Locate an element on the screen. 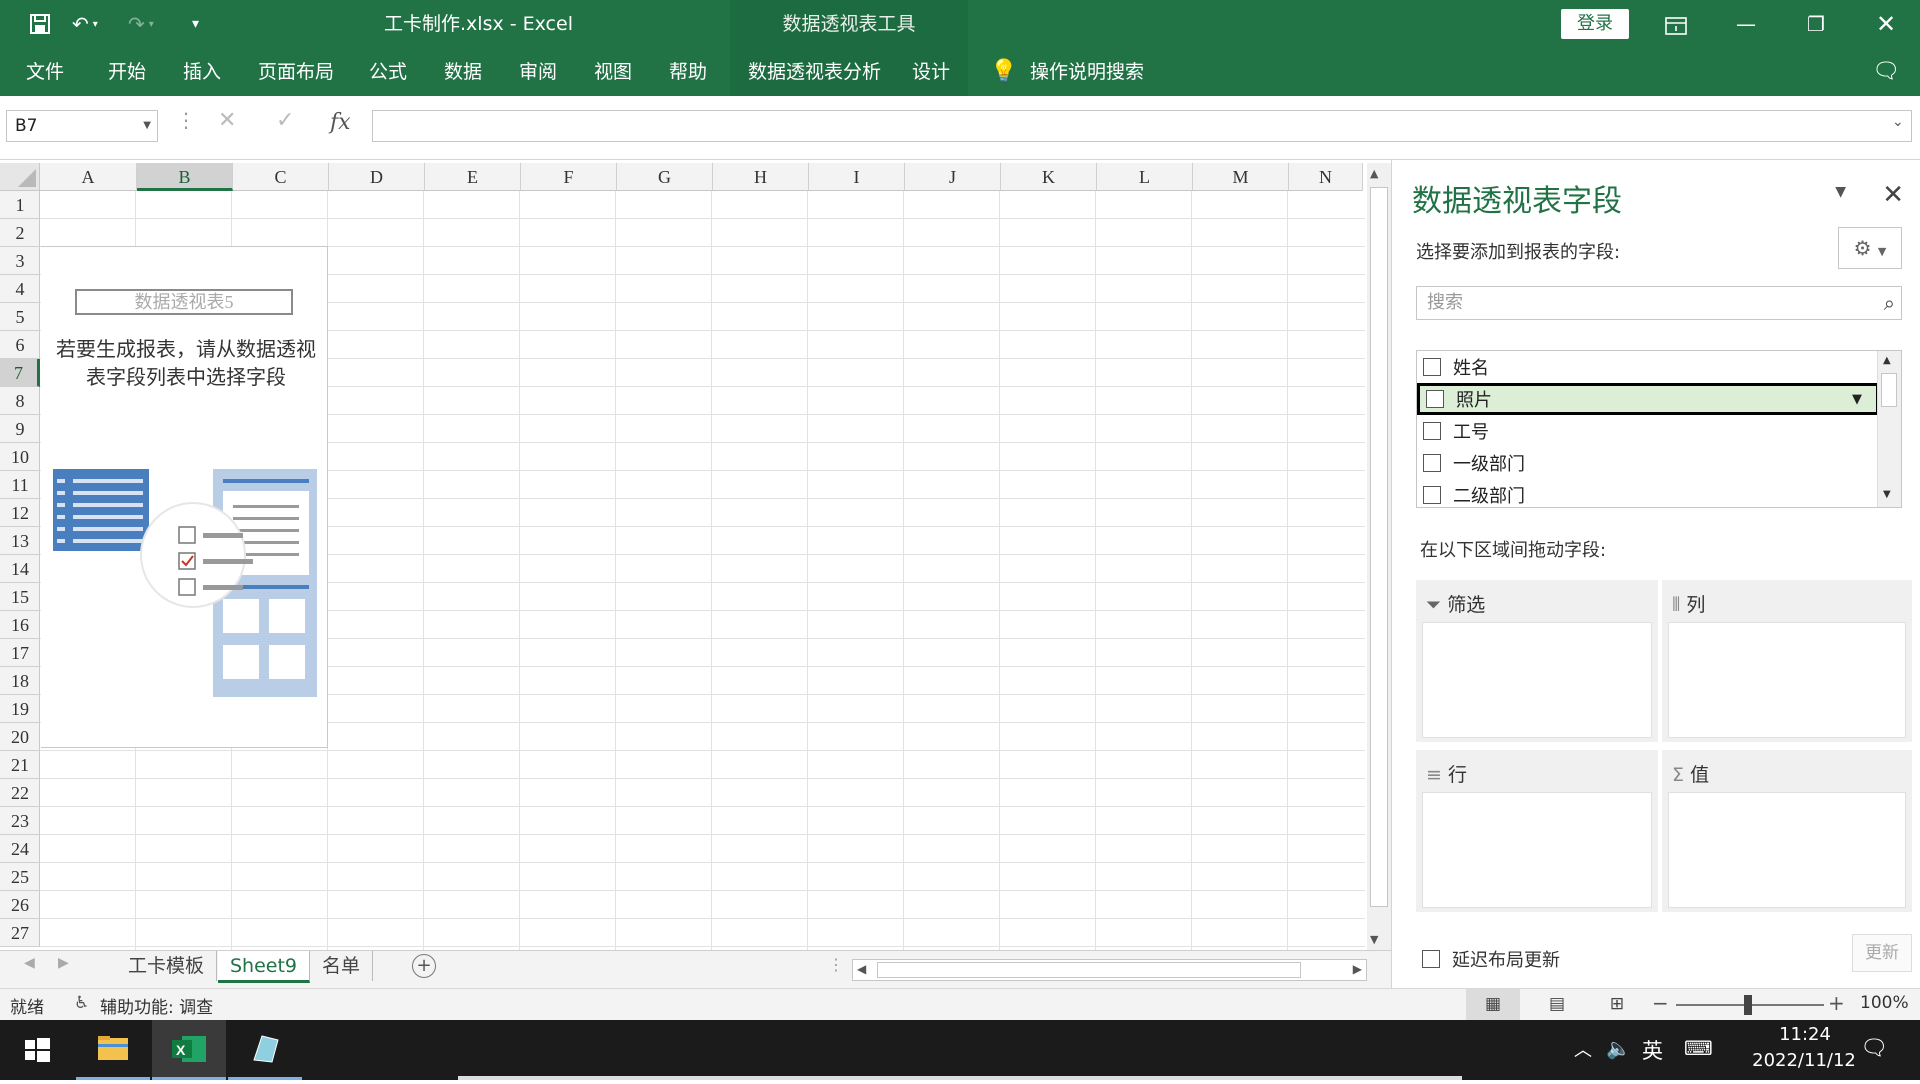  input-method-icon: ⌨ is located at coordinates (1698, 1048).